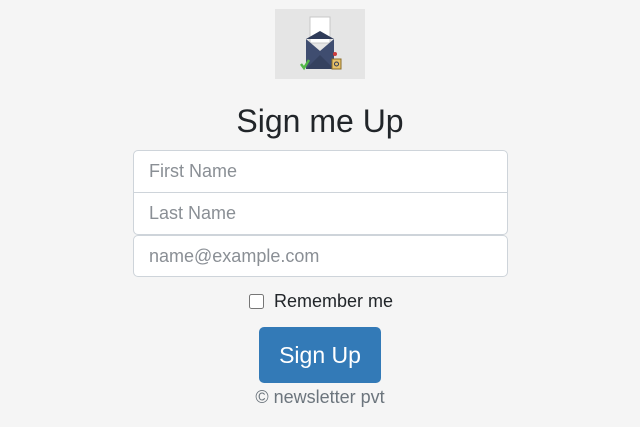 Image resolution: width=640 pixels, height=427 pixels. What do you see at coordinates (320, 213) in the screenshot?
I see `last-name-field` at bounding box center [320, 213].